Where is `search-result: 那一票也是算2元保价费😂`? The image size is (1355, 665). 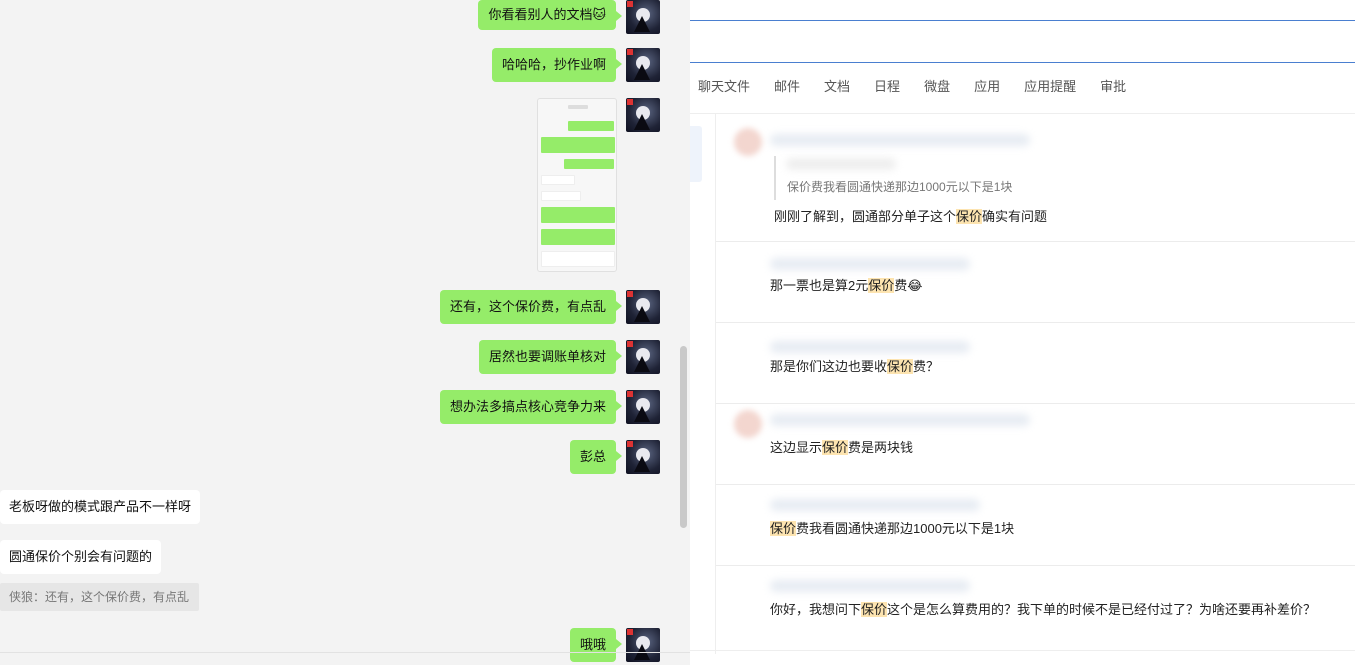
search-result: 那一票也是算2元保价费😂 is located at coordinates (1035, 282).